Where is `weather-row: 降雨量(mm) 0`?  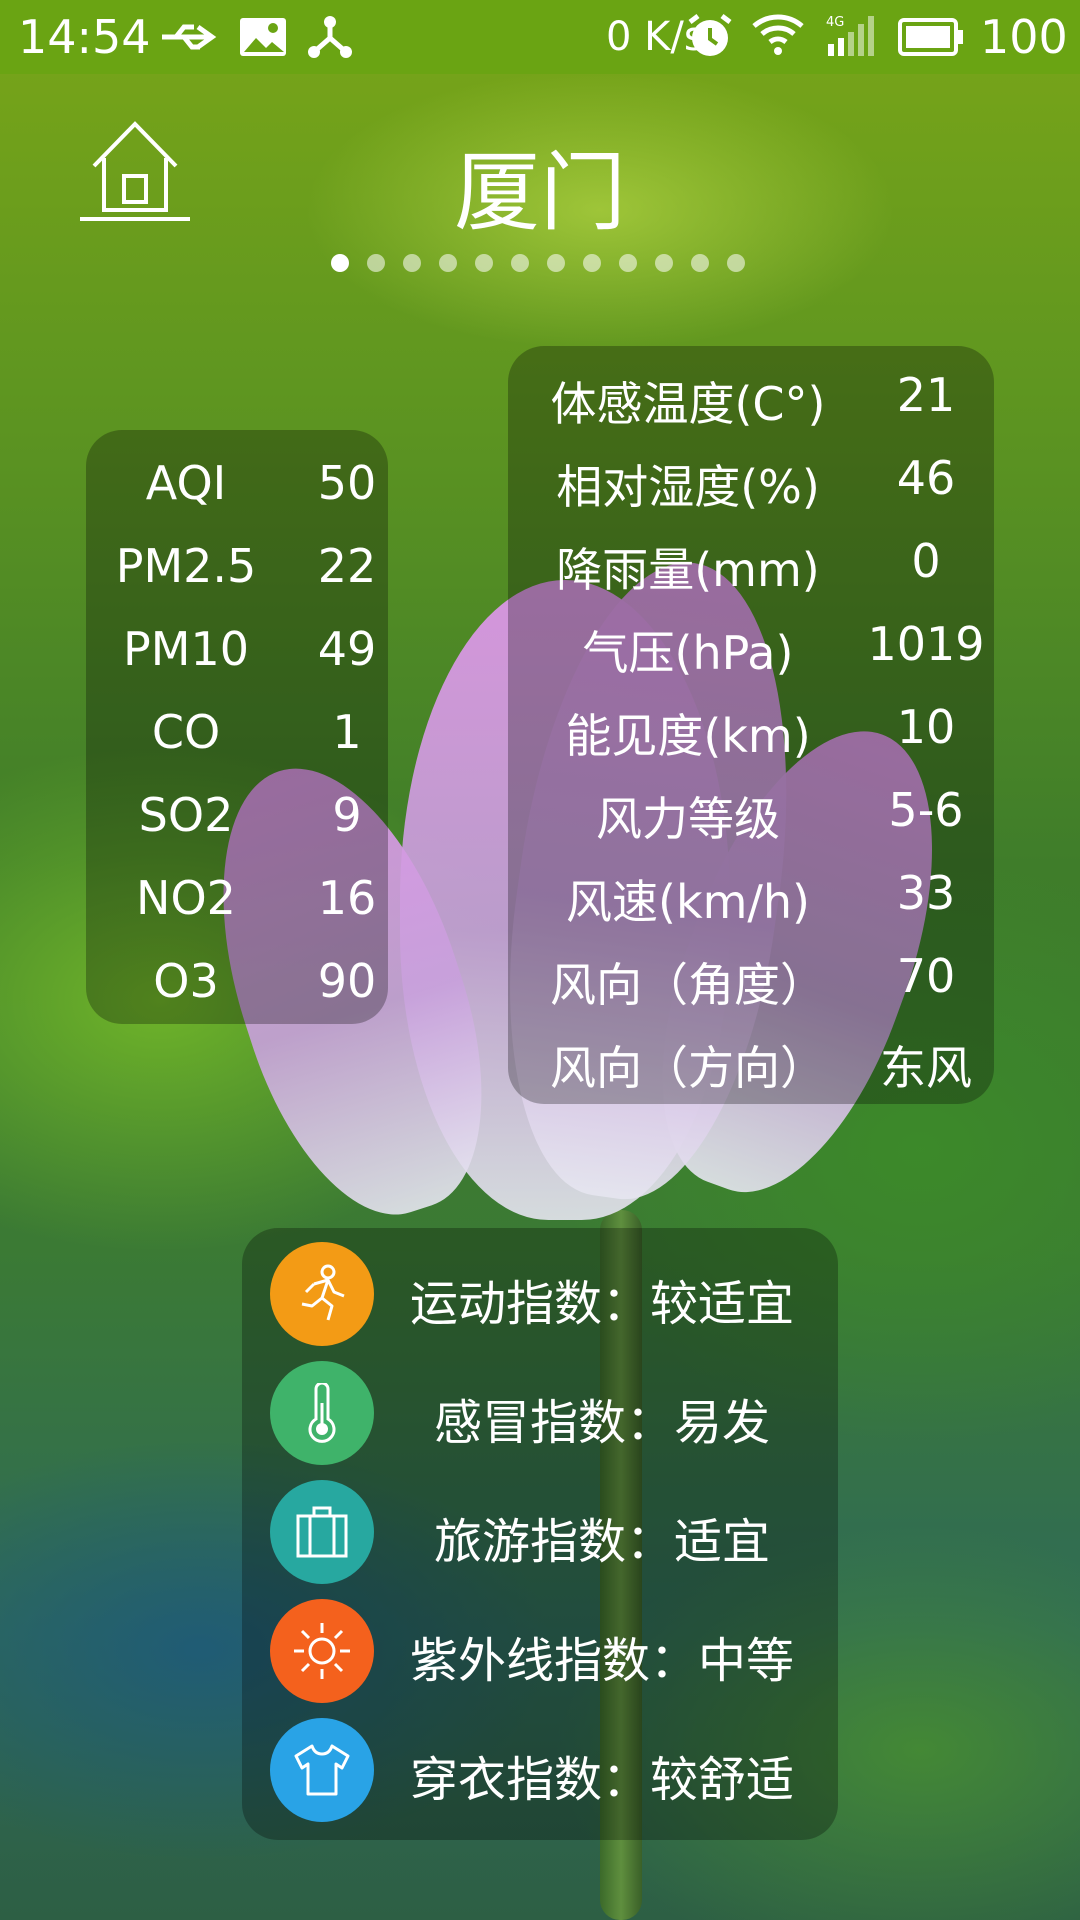
weather-row: 降雨量(mm) 0 is located at coordinates (751, 565).